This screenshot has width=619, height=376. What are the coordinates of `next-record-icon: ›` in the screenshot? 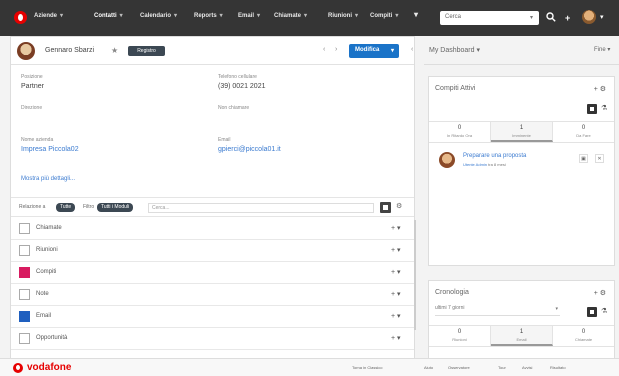 It's located at (336, 49).